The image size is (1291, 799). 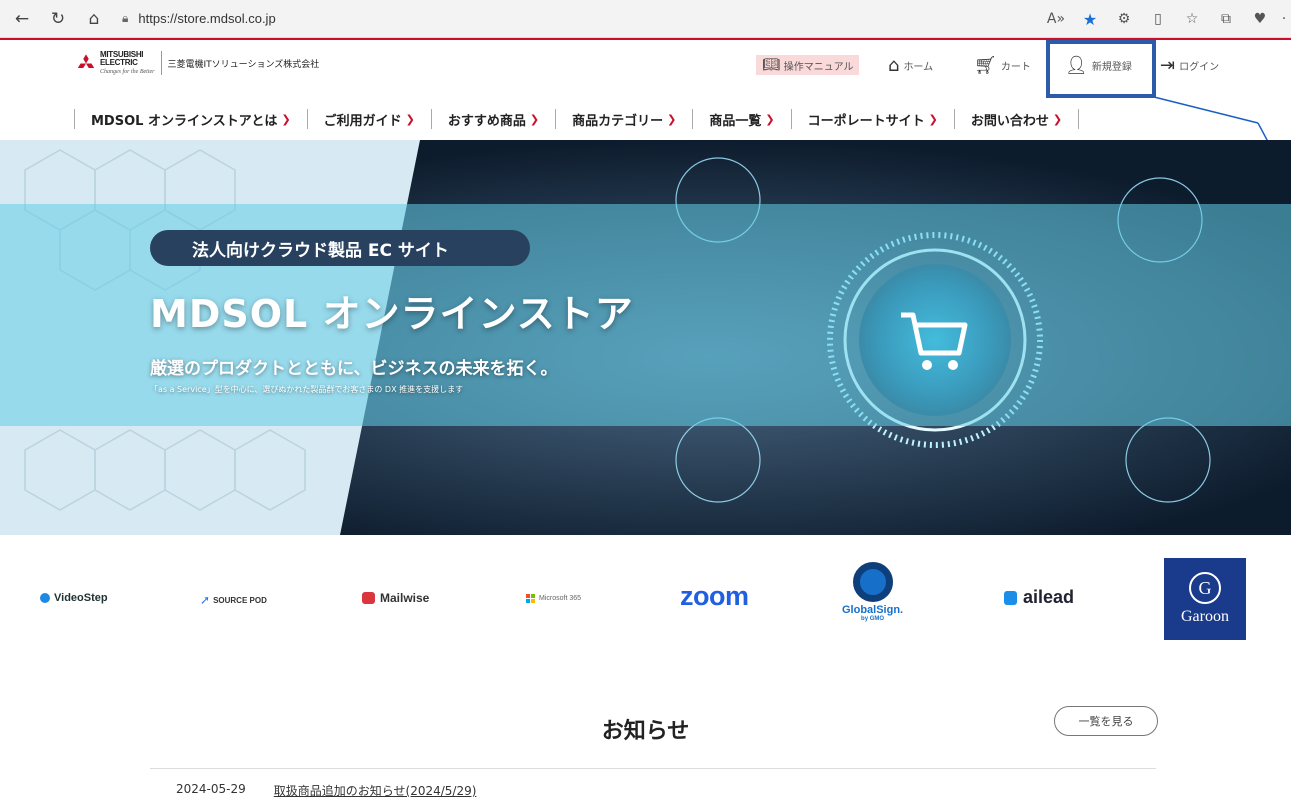 I want to click on browser-essentials-icon: ♥, so click(x=1260, y=19).